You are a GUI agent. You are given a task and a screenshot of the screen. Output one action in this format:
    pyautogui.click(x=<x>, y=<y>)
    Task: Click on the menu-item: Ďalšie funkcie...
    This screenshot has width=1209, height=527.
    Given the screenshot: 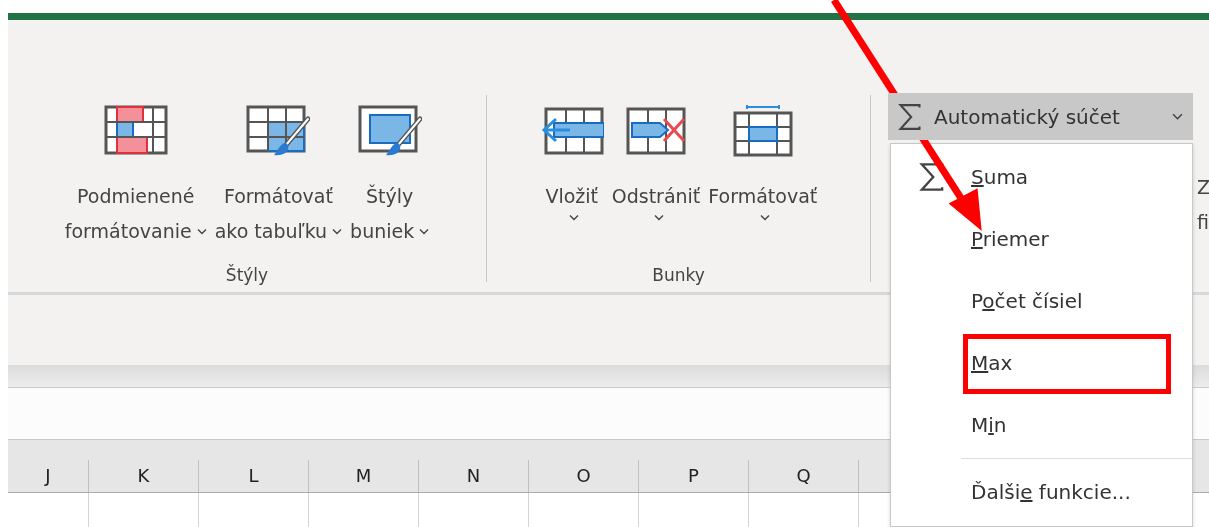 What is the action you would take?
    pyautogui.click(x=1041, y=492)
    